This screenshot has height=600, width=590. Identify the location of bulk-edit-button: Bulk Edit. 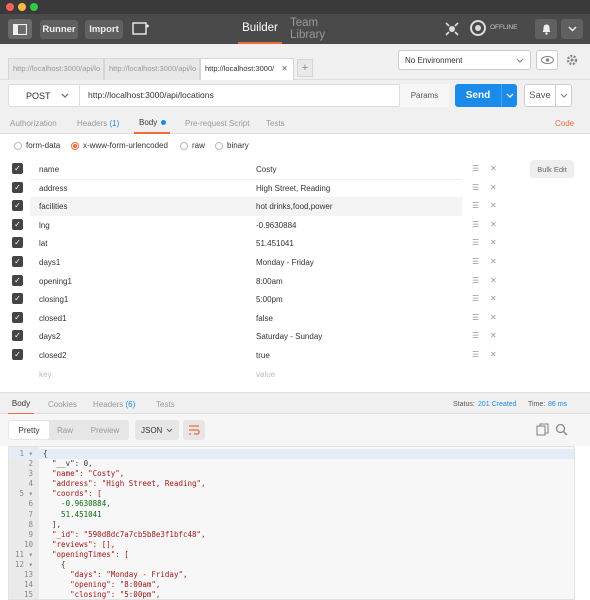
(552, 169).